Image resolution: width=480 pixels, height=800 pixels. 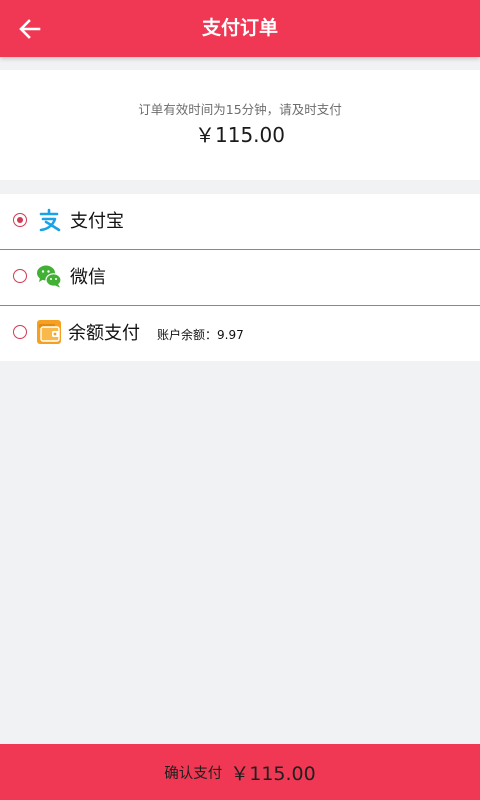 I want to click on radio-selected, so click(x=20, y=220).